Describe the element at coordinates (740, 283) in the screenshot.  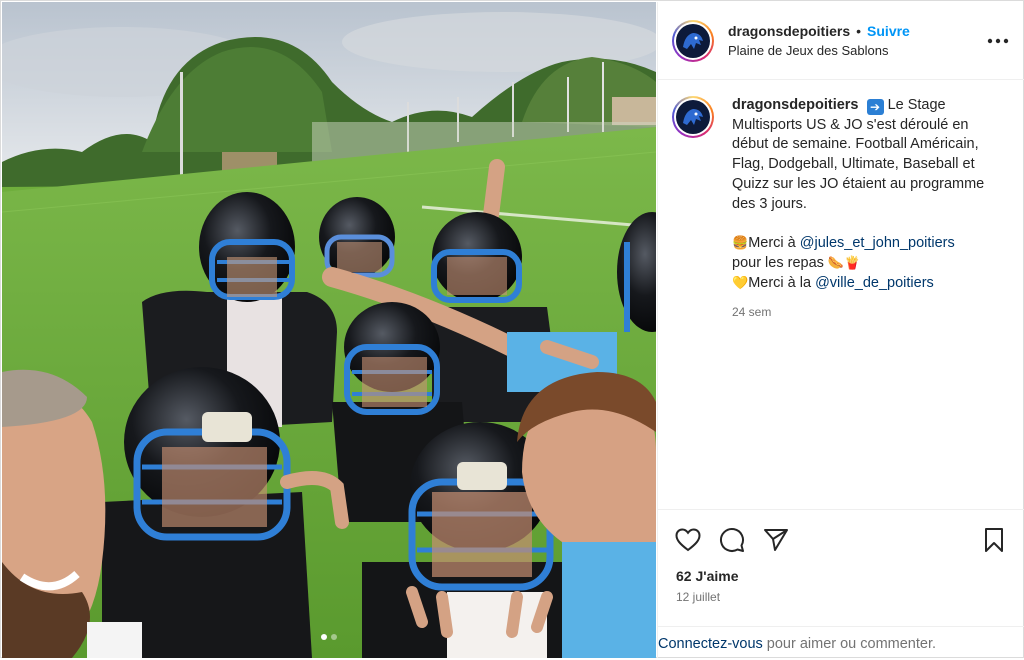
I see `yellow-heart-emoji-icon: 💛` at that location.